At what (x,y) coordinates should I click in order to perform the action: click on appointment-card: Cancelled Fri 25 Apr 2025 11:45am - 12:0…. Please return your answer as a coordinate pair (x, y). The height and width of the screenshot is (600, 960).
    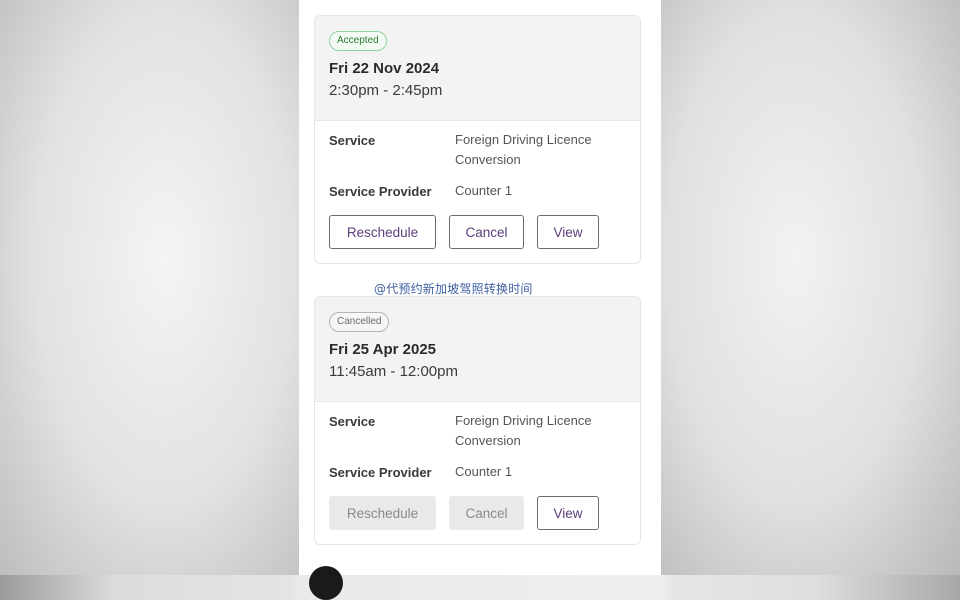
    Looking at the image, I should click on (477, 420).